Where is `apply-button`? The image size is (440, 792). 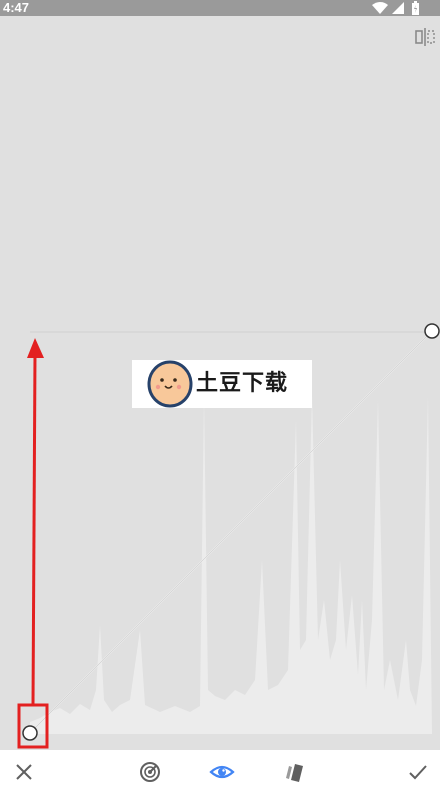
apply-button is located at coordinates (418, 772).